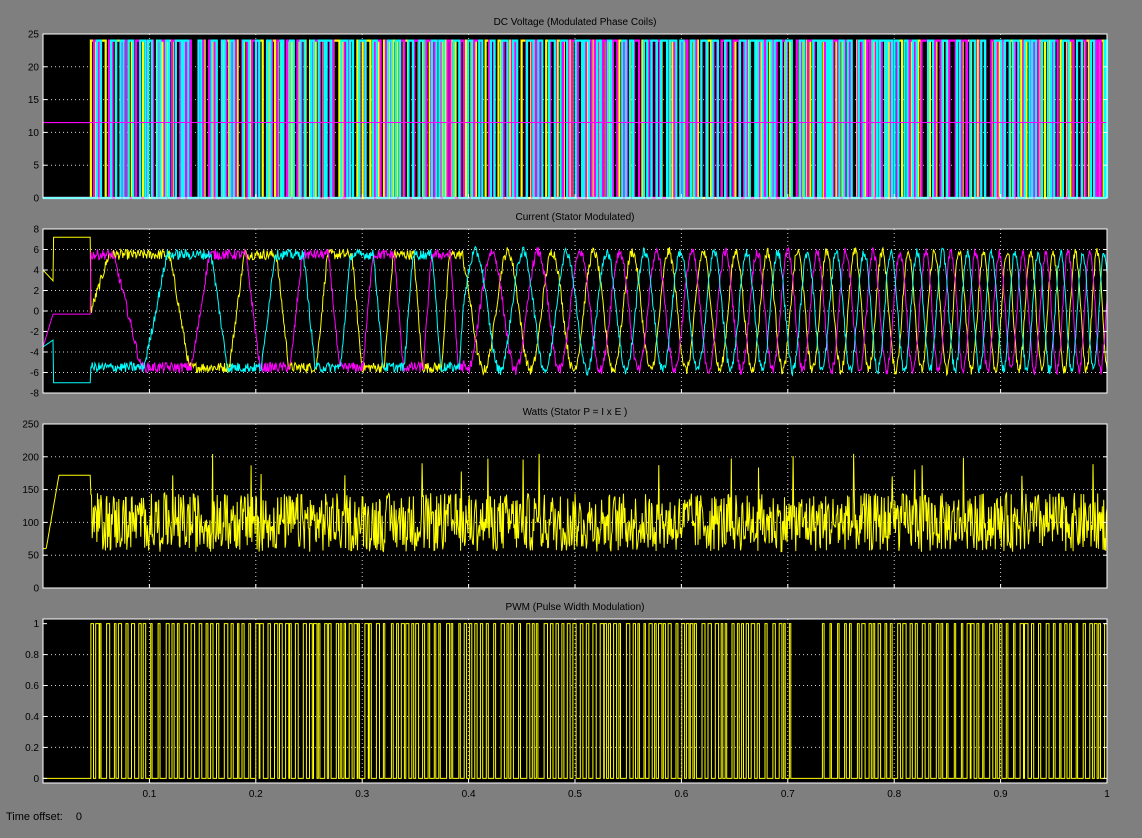 This screenshot has height=838, width=1142. I want to click on y-tick-label: 0.8, so click(32, 655).